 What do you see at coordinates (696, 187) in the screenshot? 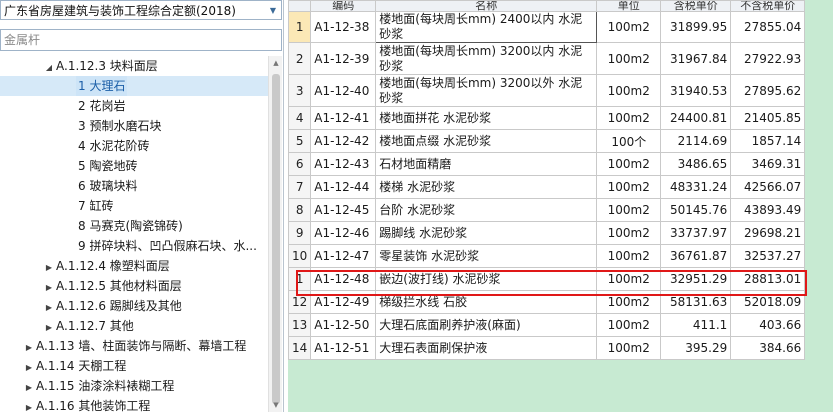
I see `cell-price-tax: 48331.24` at bounding box center [696, 187].